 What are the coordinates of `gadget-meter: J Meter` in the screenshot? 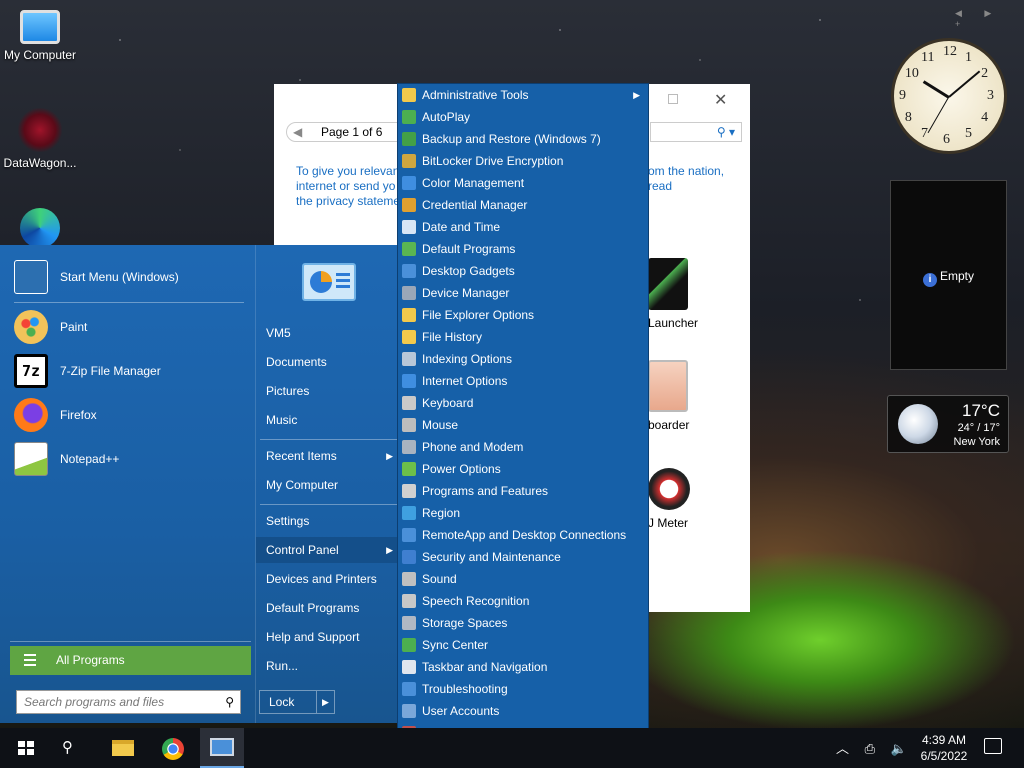 It's located at (669, 499).